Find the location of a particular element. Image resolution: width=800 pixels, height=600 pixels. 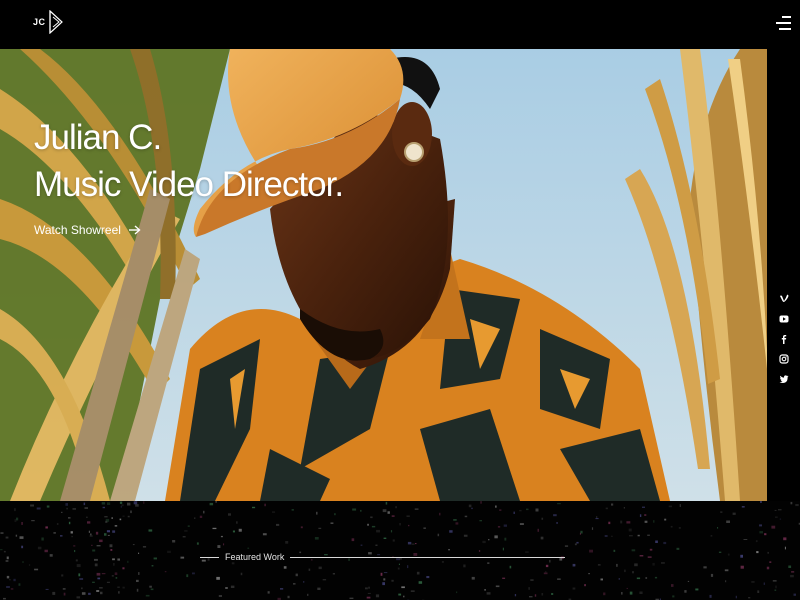

twitter-icon is located at coordinates (784, 377).